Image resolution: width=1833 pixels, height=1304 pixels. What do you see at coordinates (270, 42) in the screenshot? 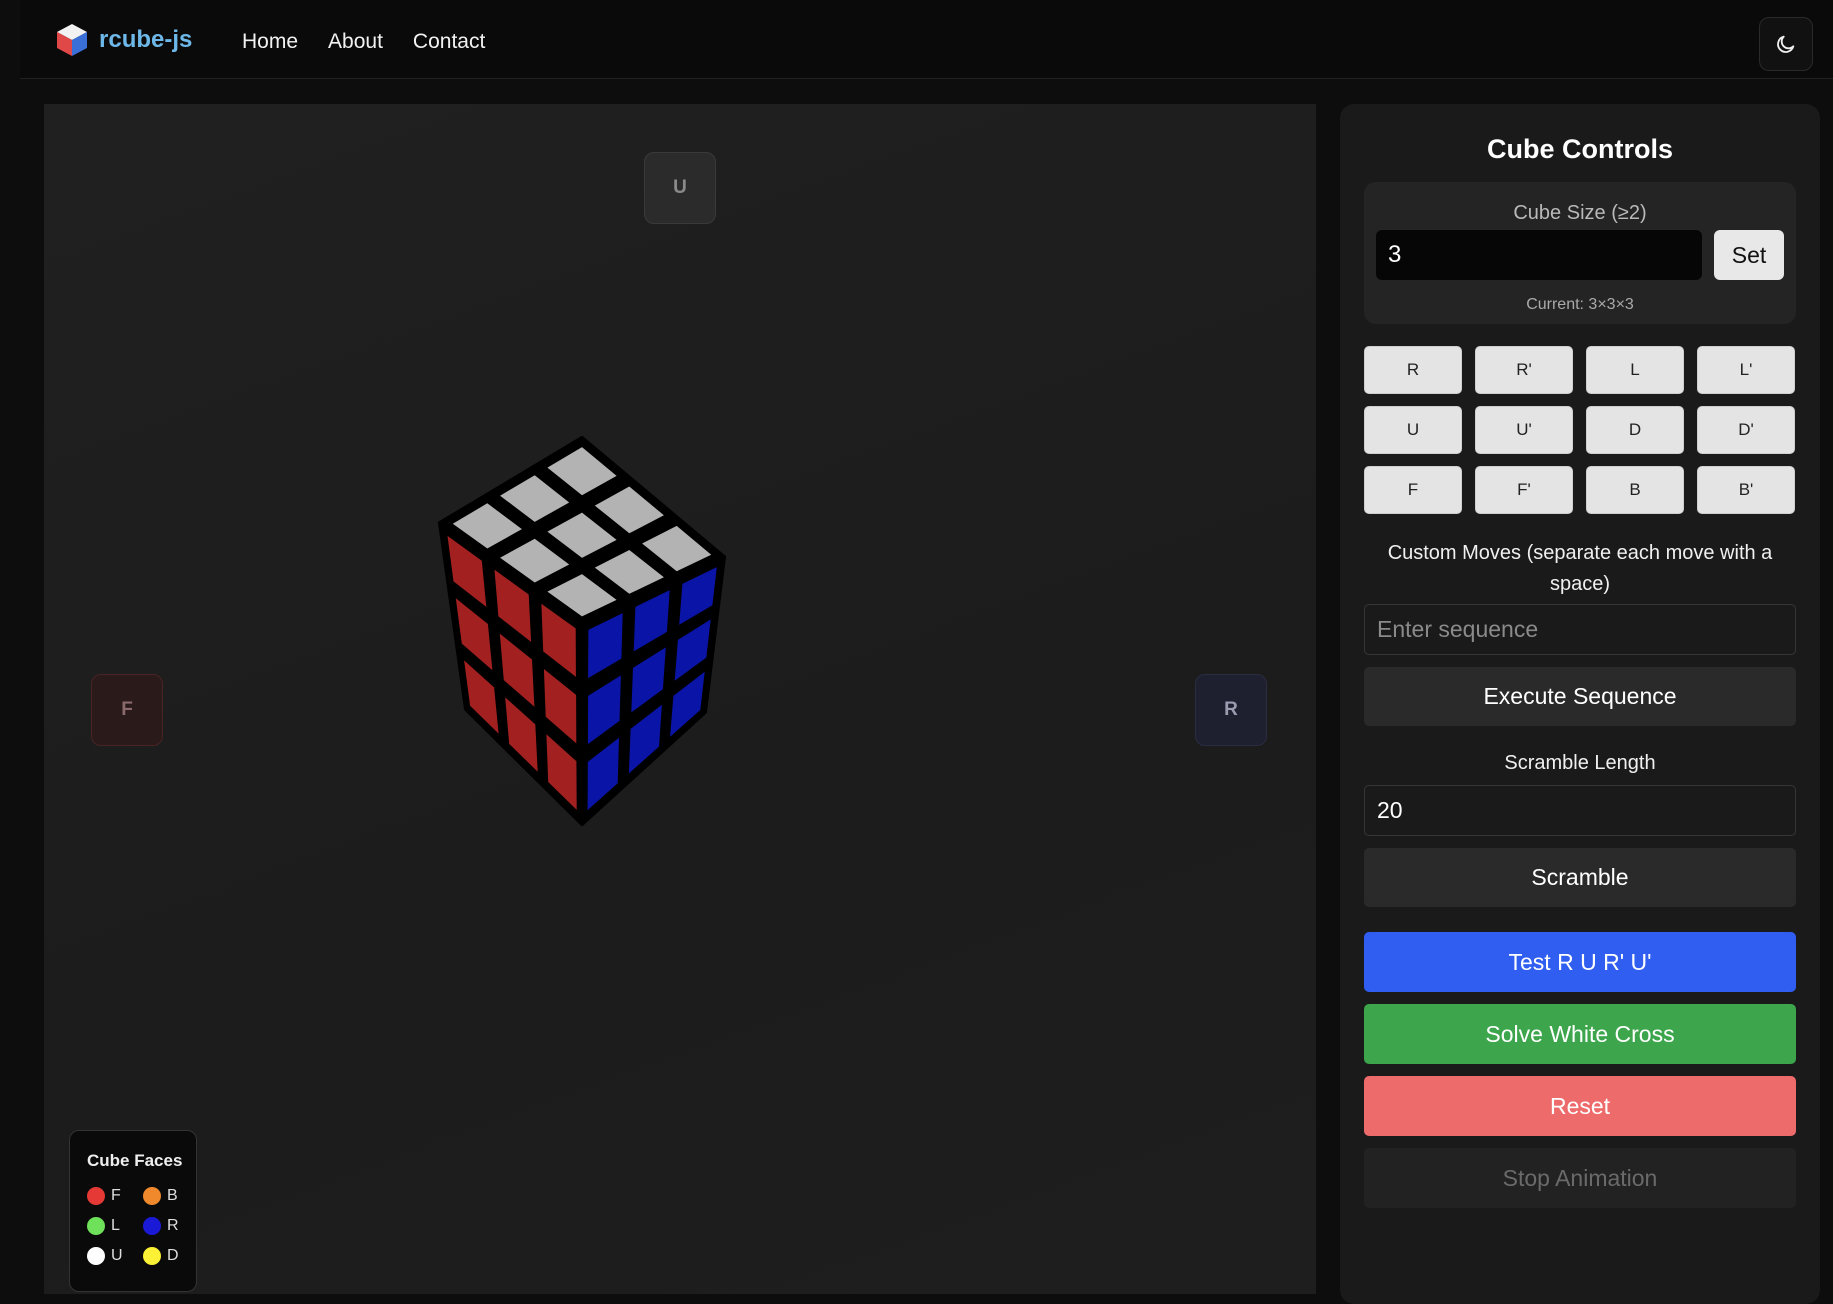
I see `nav-home-link: Home` at bounding box center [270, 42].